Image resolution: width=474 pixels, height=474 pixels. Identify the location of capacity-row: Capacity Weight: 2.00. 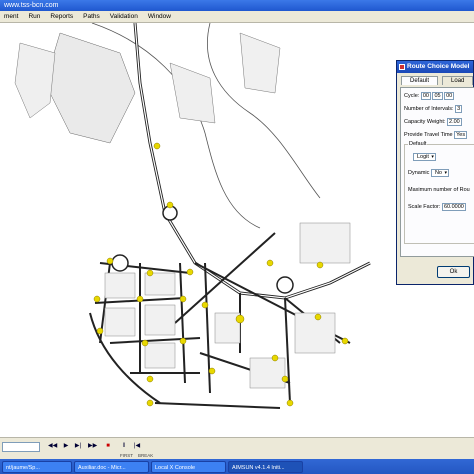
(433, 122).